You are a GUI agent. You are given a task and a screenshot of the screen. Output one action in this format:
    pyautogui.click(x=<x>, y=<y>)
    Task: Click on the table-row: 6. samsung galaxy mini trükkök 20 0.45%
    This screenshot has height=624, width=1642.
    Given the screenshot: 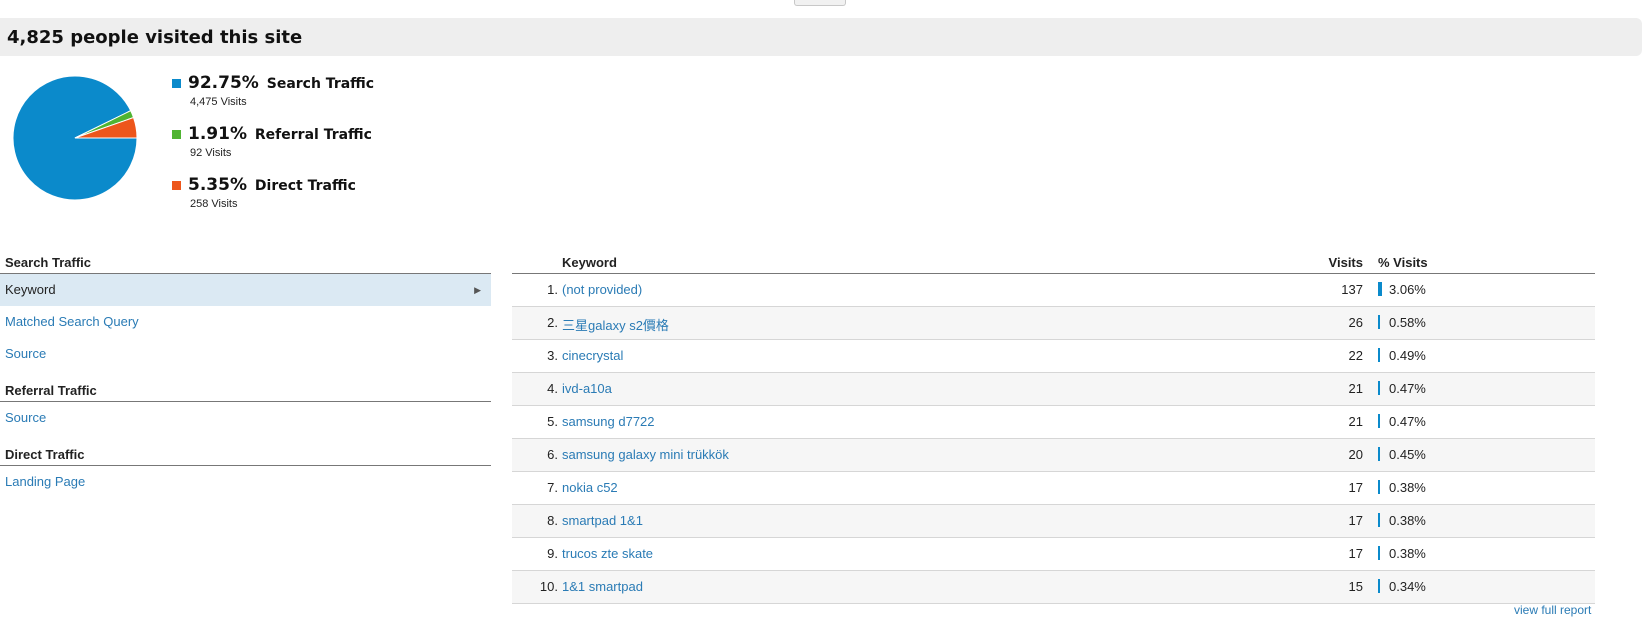 What is the action you would take?
    pyautogui.click(x=1053, y=455)
    